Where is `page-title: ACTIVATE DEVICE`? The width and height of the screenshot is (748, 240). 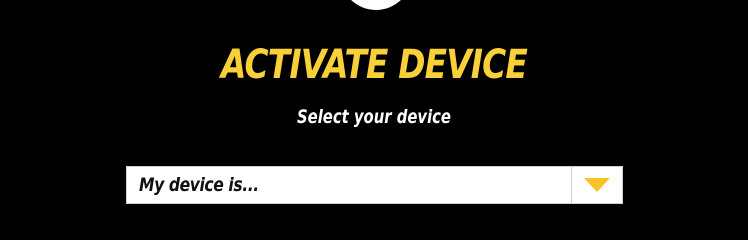 page-title: ACTIVATE DEVICE is located at coordinates (374, 65).